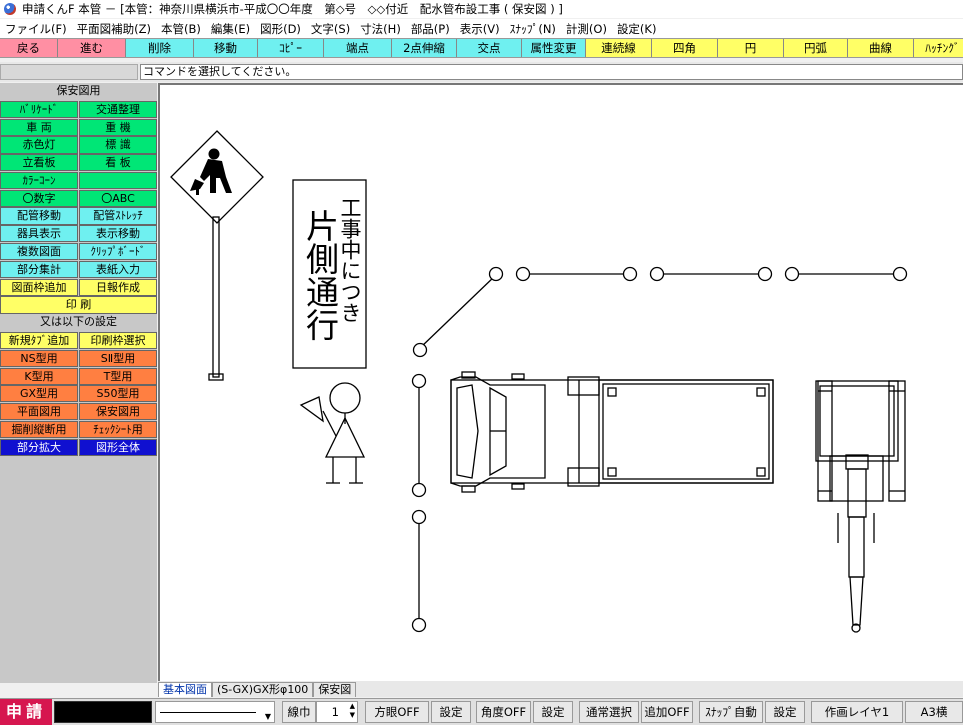  What do you see at coordinates (553, 712) in the screenshot?
I see `angle-settings-button: 設定` at bounding box center [553, 712].